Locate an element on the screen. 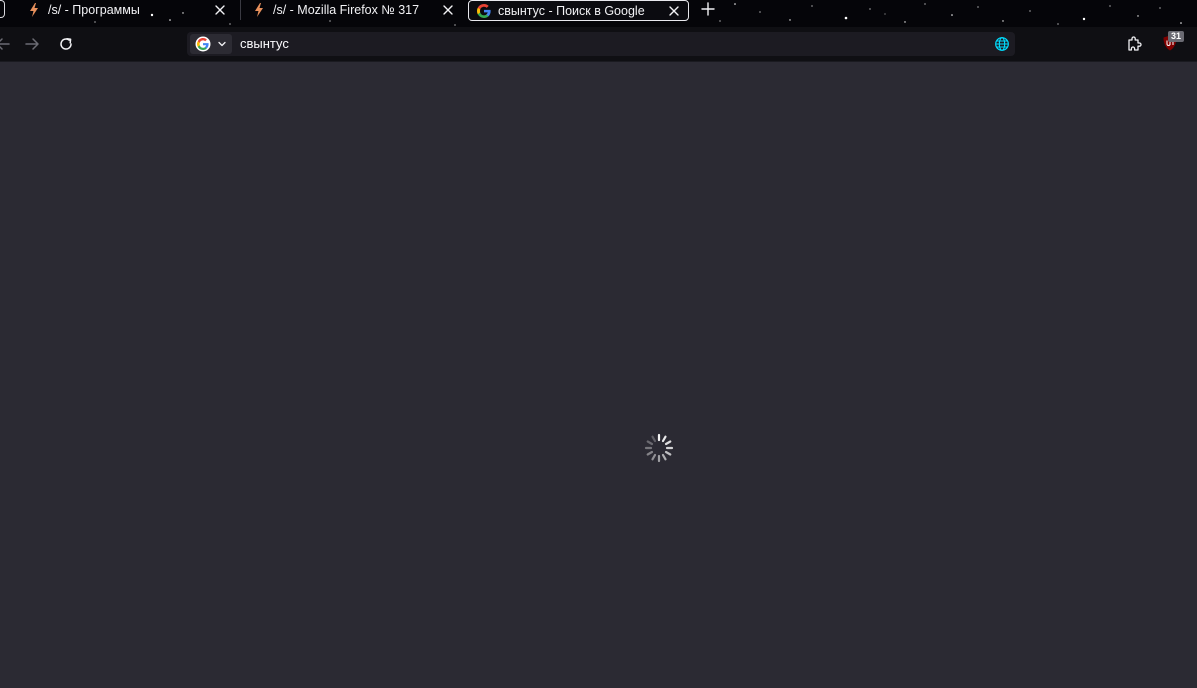 Image resolution: width=1197 pixels, height=688 pixels. tab-title: /s/ - Mozilla Firefox № 317 is located at coordinates (346, 10).